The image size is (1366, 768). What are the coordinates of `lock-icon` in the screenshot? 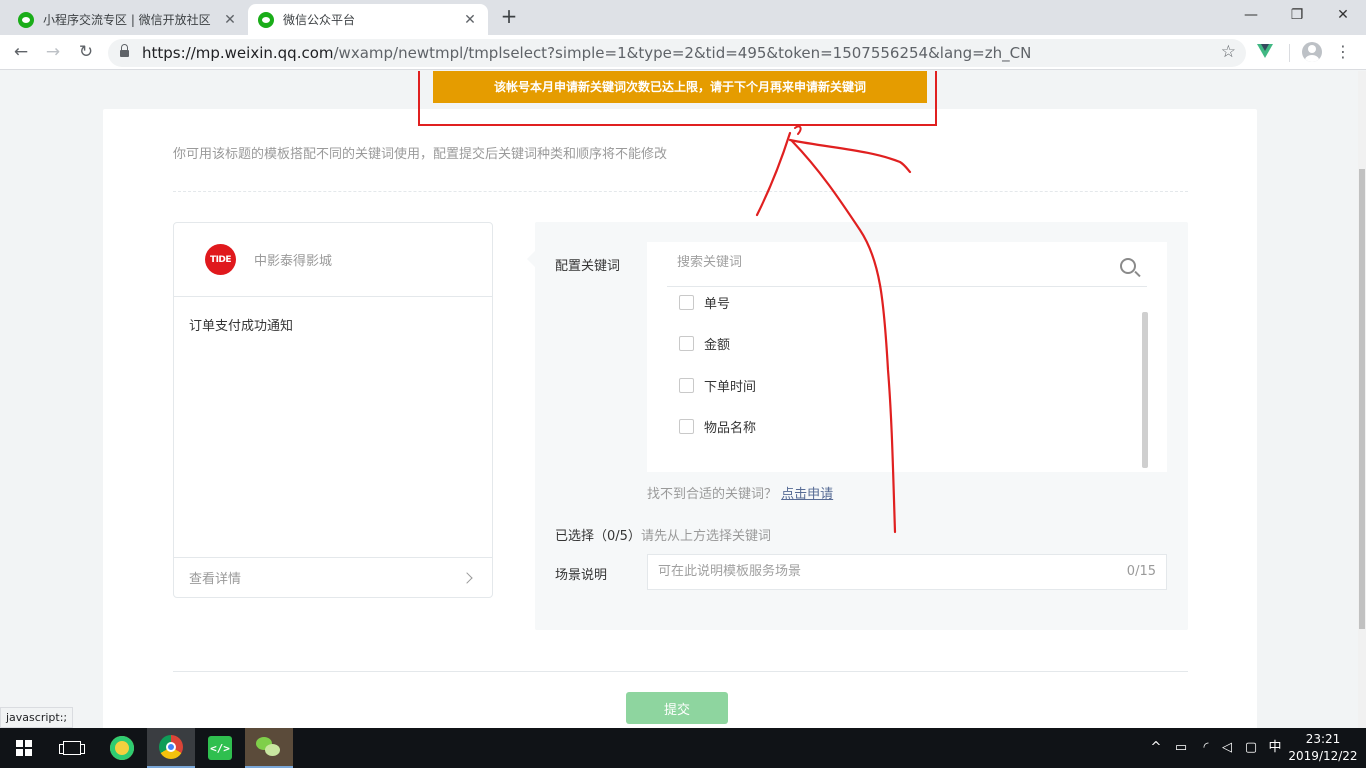 It's located at (124, 51).